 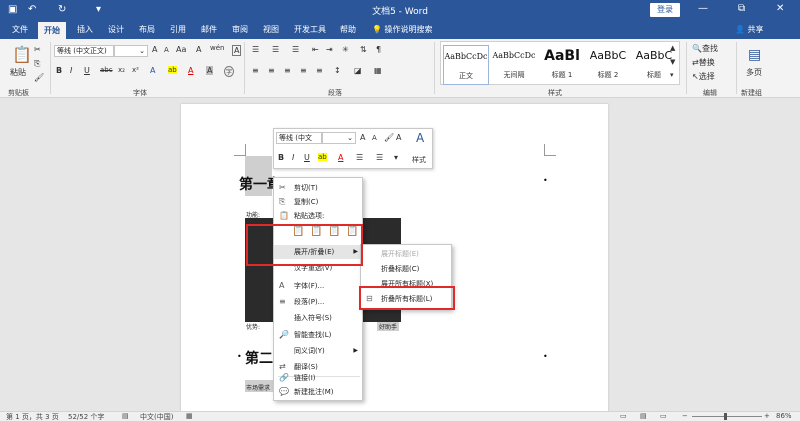 I want to click on font-size-select: ⌄, so click(x=131, y=51).